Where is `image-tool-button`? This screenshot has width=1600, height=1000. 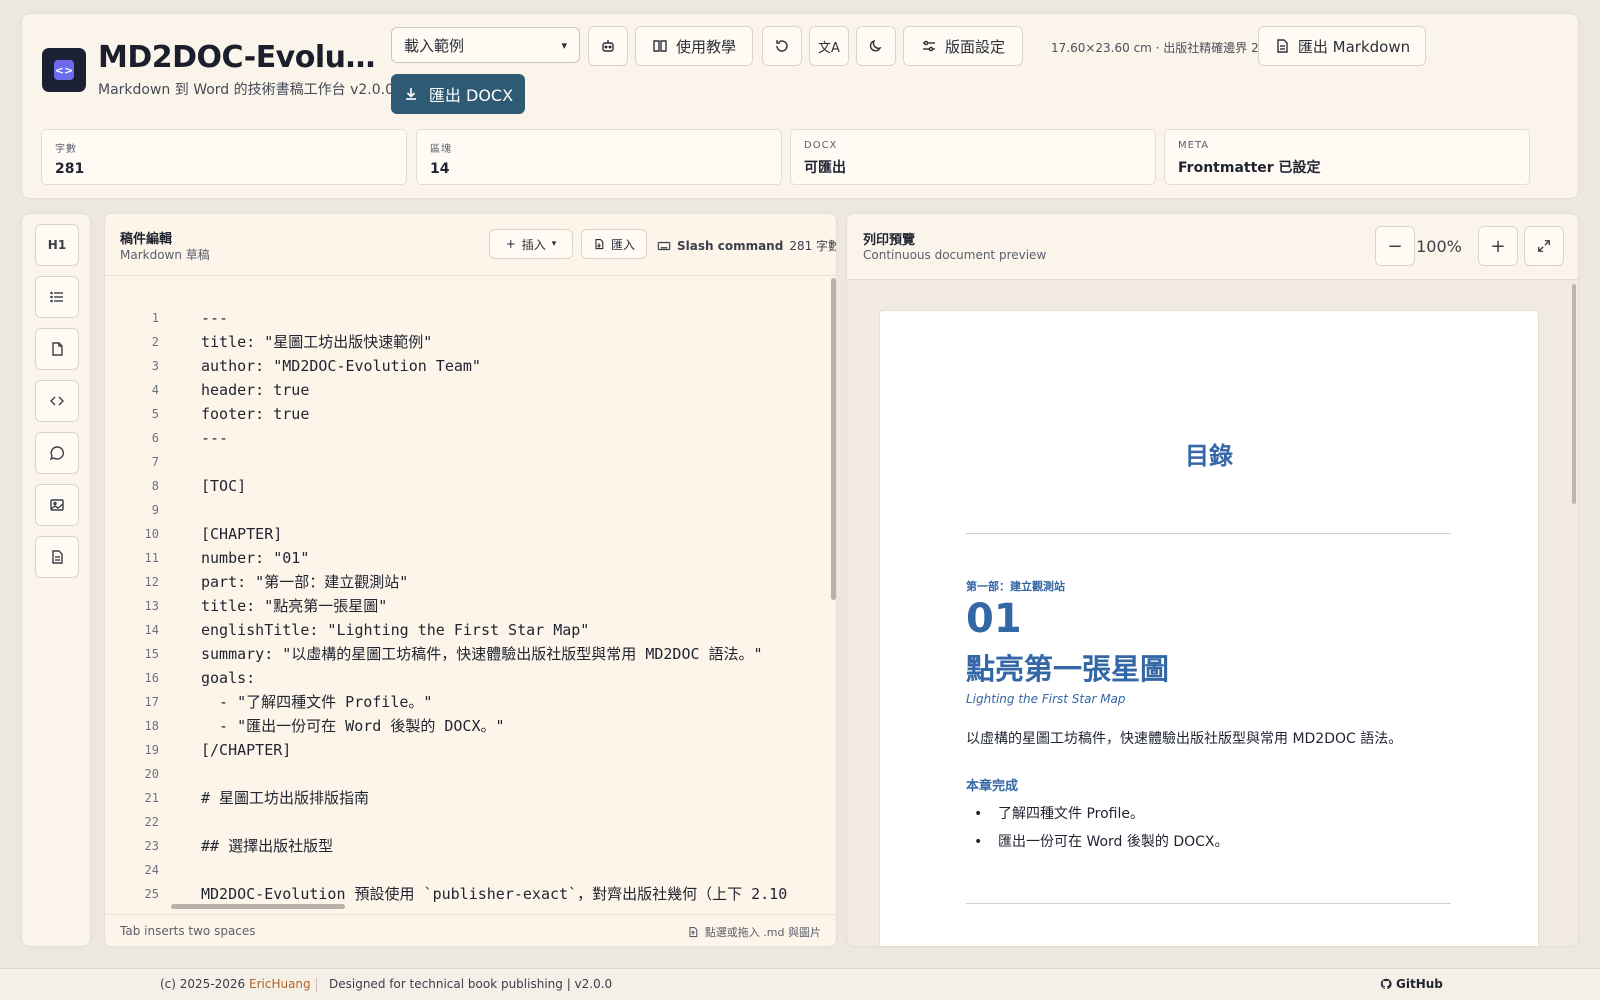
image-tool-button is located at coordinates (57, 505).